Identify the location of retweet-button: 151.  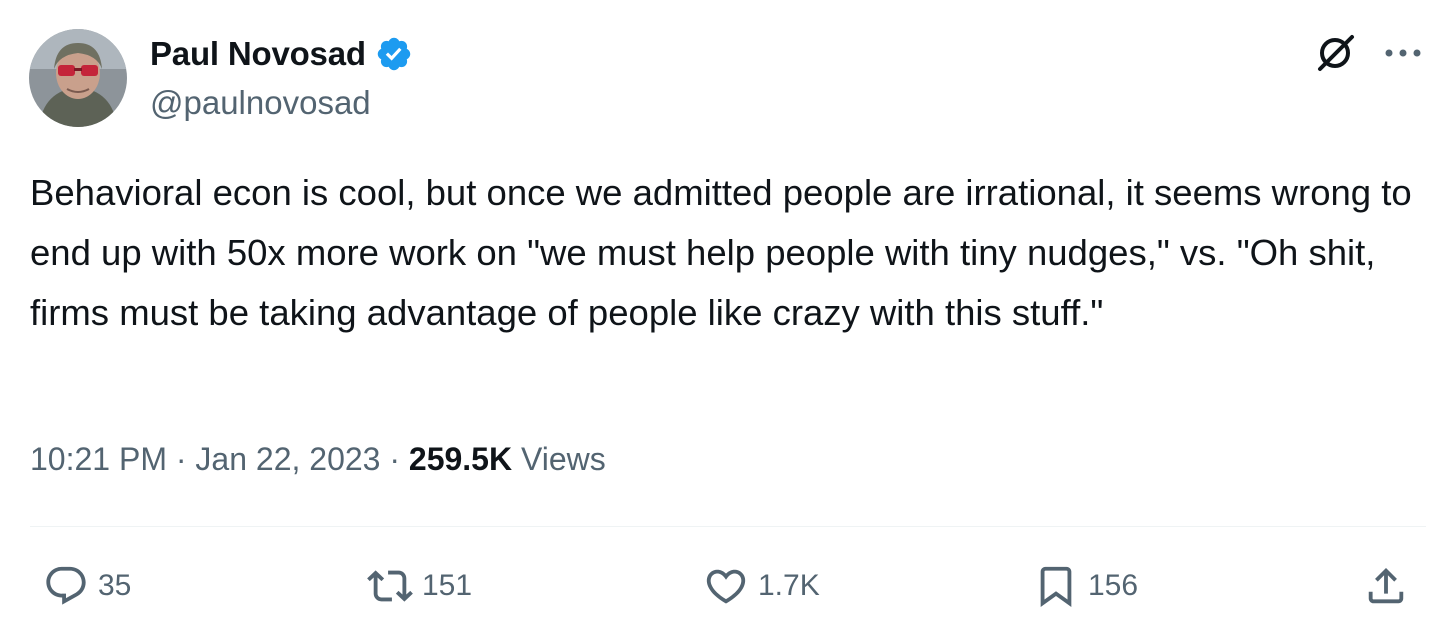
(419, 586).